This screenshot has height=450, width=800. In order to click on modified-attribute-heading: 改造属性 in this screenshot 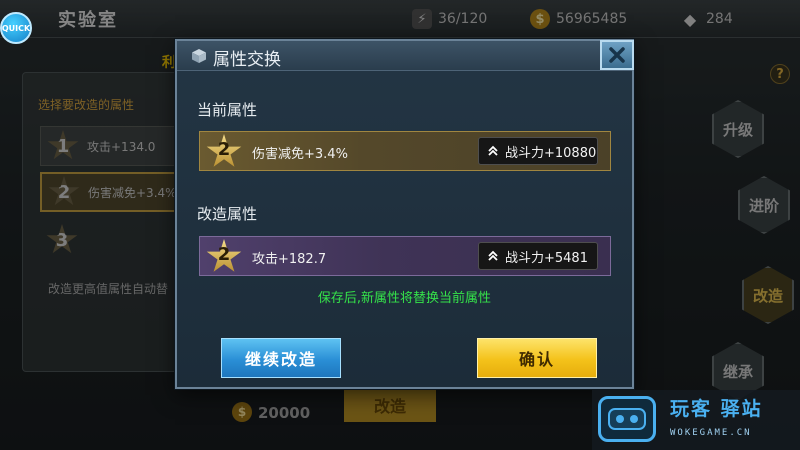, I will do `click(227, 214)`.